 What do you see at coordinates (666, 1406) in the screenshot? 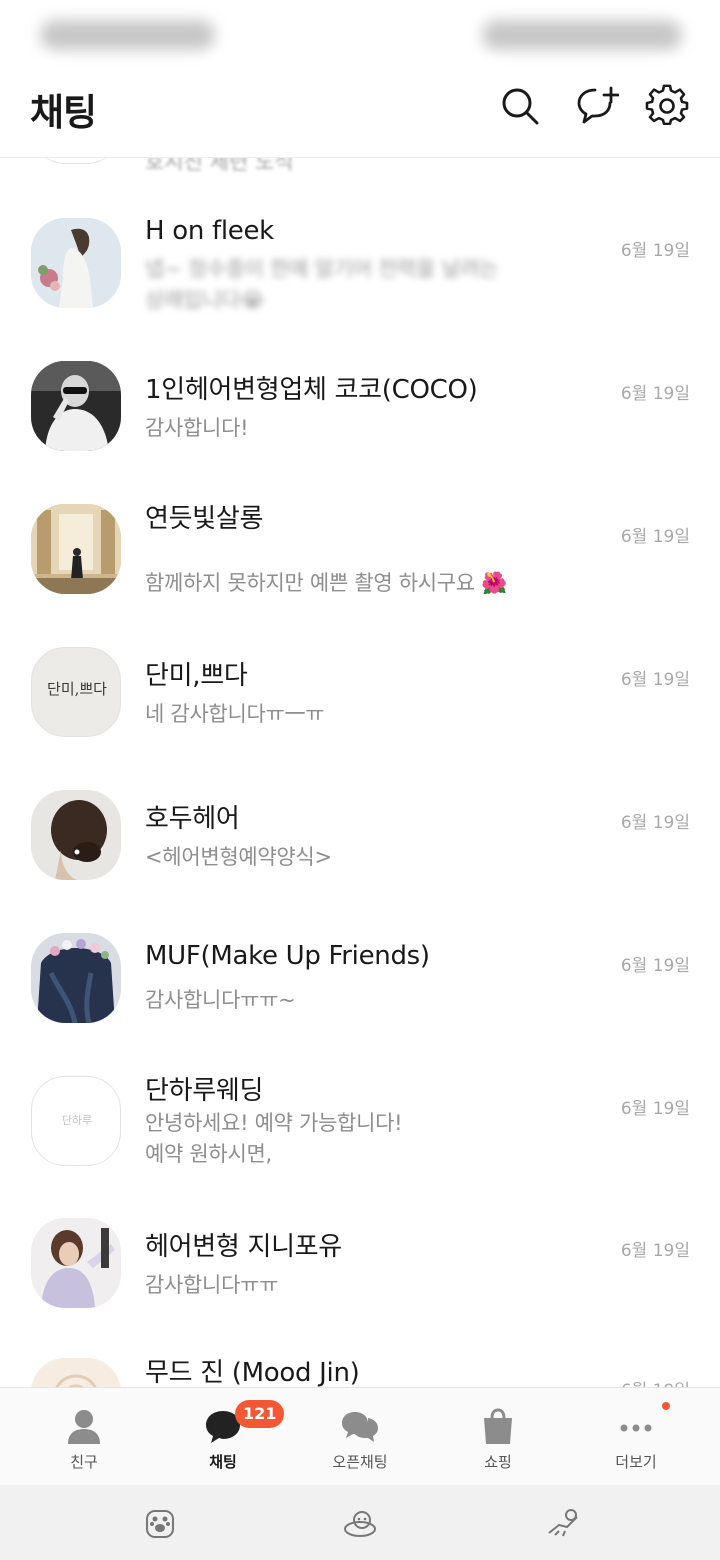
I see `notification-dot` at bounding box center [666, 1406].